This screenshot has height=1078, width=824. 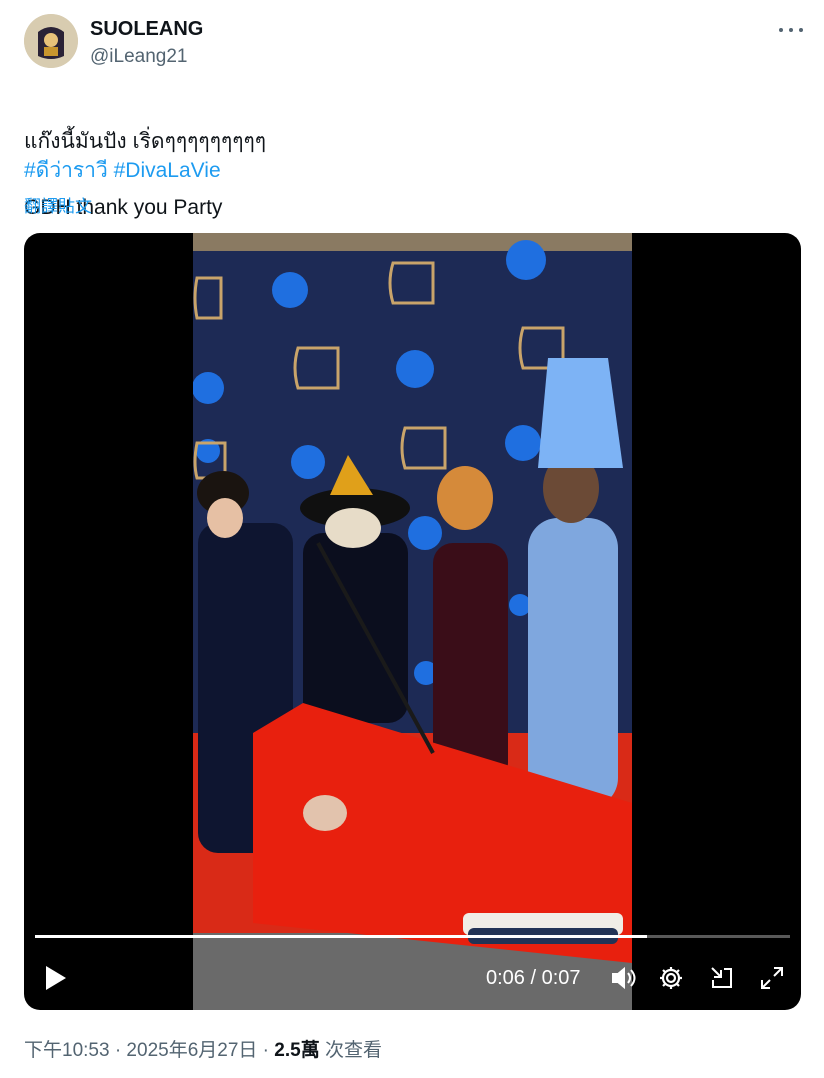 I want to click on more-icon, so click(x=791, y=30).